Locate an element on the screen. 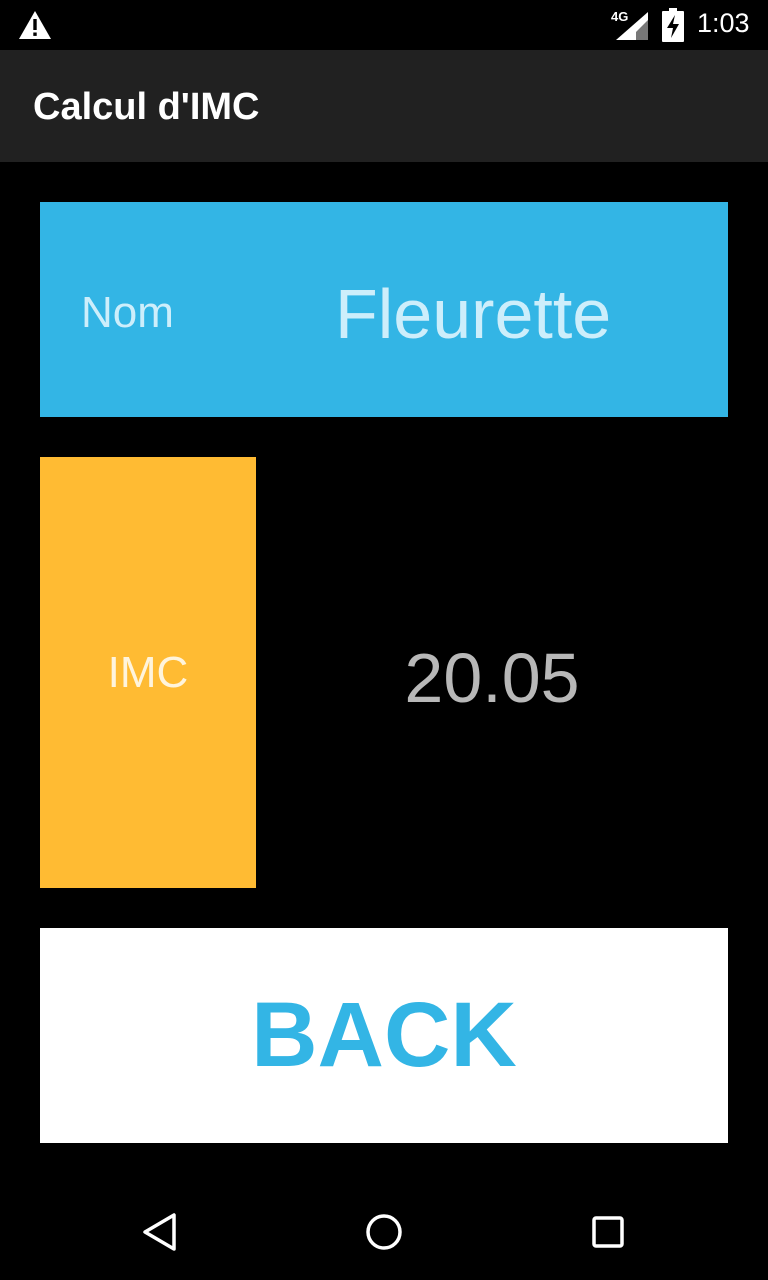  back-icon is located at coordinates (160, 1232).